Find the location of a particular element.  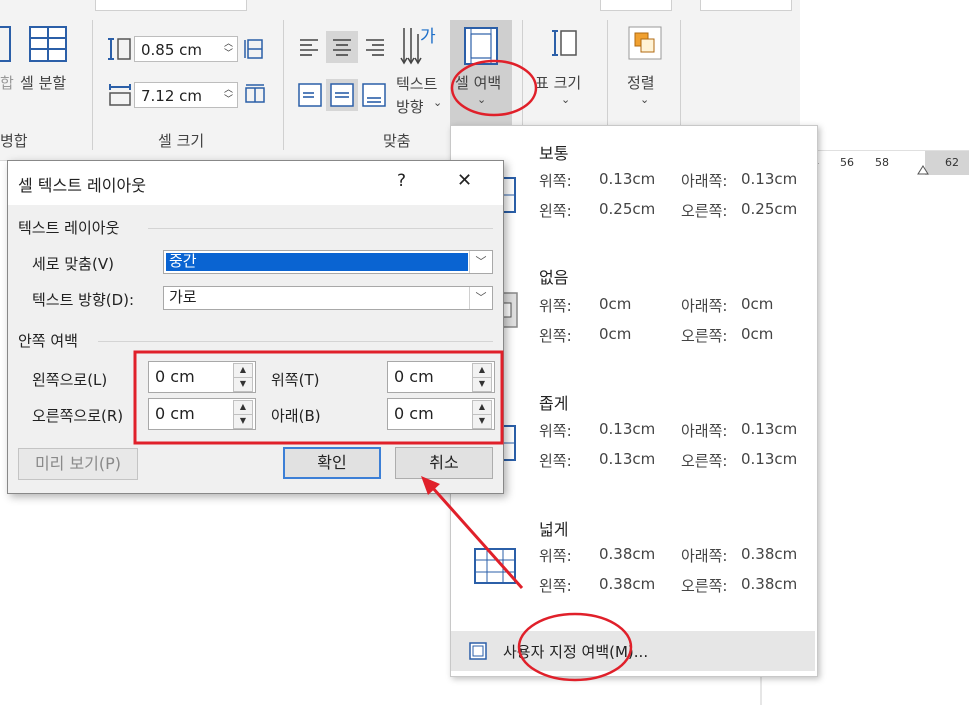

preset-title: 보통 is located at coordinates (553, 152).